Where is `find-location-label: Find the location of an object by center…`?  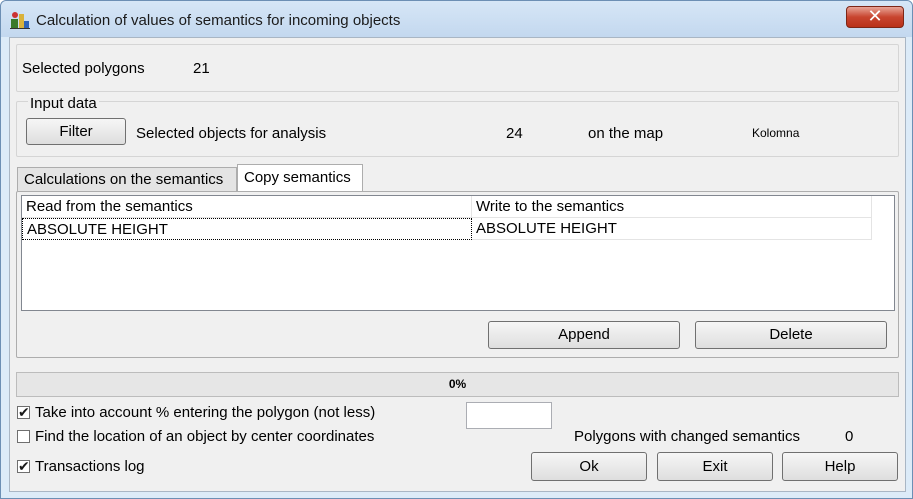 find-location-label: Find the location of an object by center… is located at coordinates (205, 436).